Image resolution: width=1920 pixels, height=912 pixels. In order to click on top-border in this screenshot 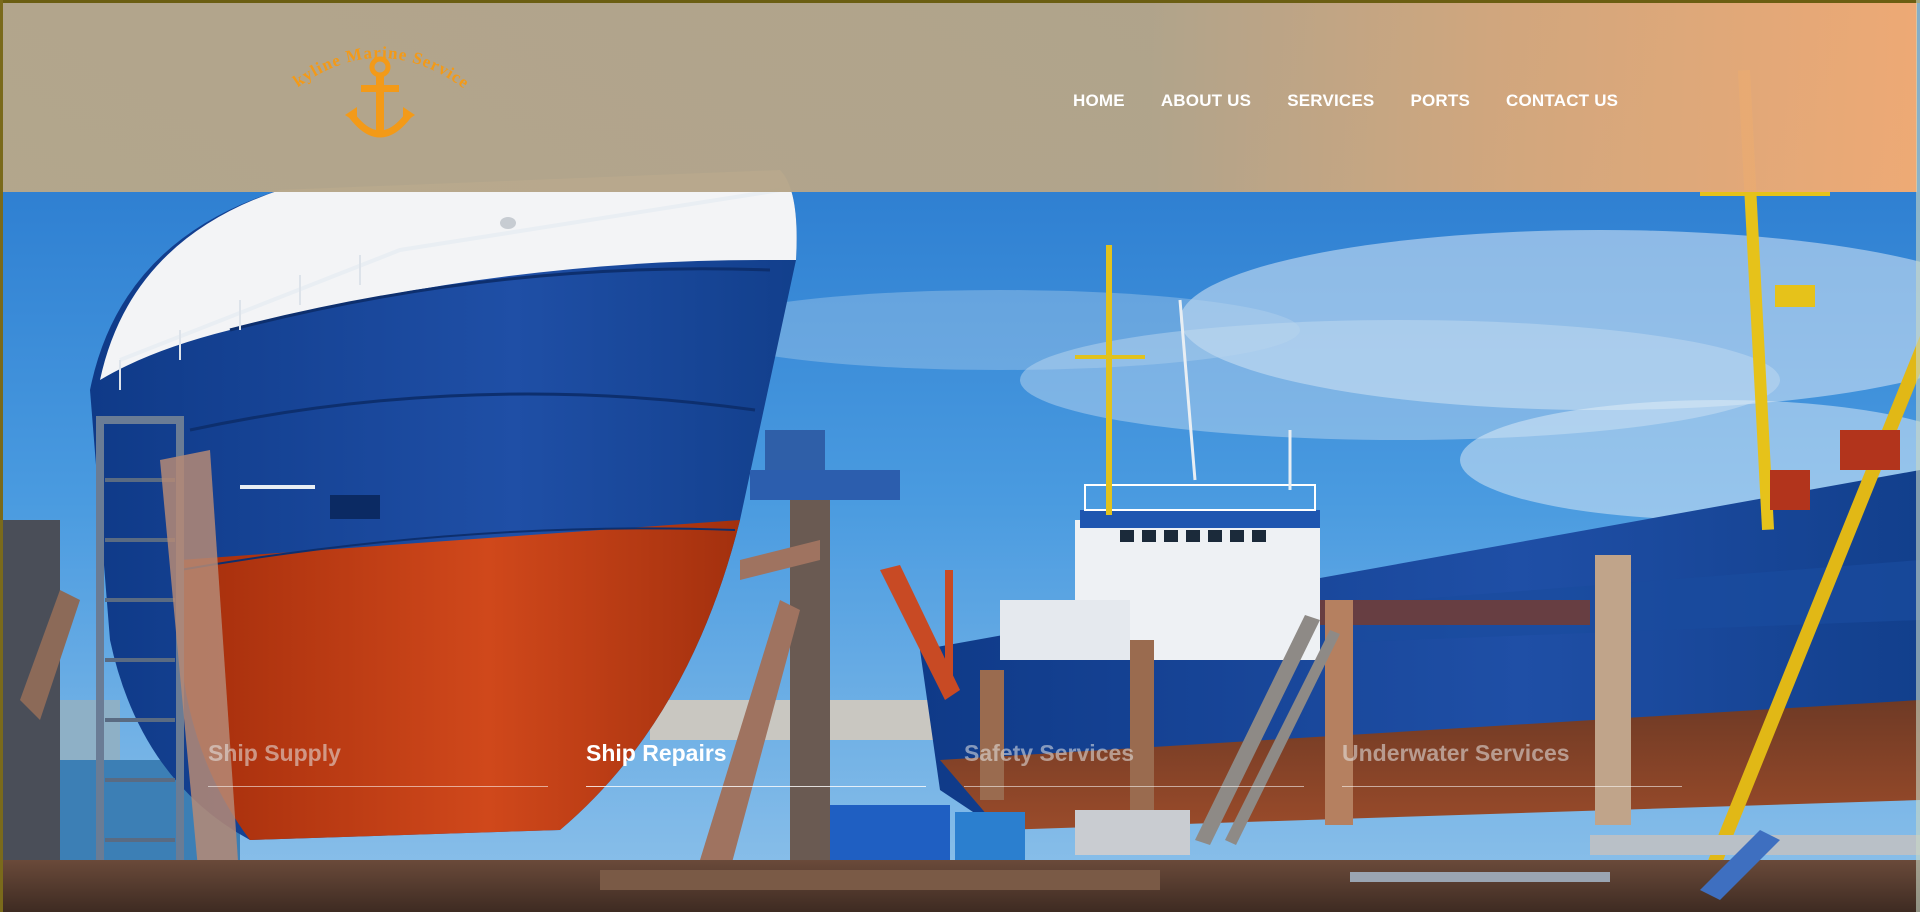, I will do `click(960, 1)`.